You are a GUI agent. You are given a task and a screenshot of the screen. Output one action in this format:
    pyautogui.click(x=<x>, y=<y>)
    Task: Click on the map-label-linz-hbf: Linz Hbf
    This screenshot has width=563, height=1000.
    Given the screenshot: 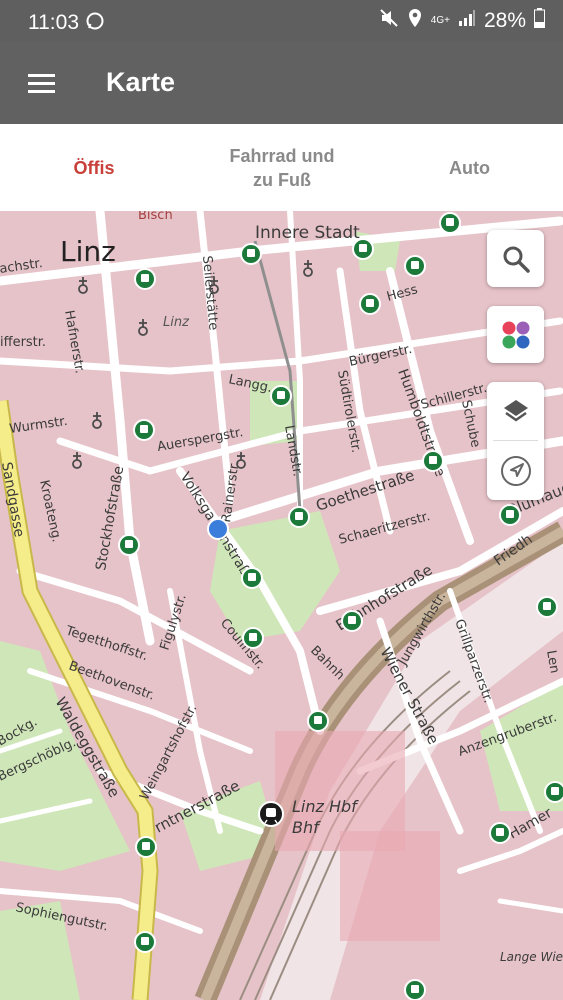 What is the action you would take?
    pyautogui.click(x=325, y=806)
    